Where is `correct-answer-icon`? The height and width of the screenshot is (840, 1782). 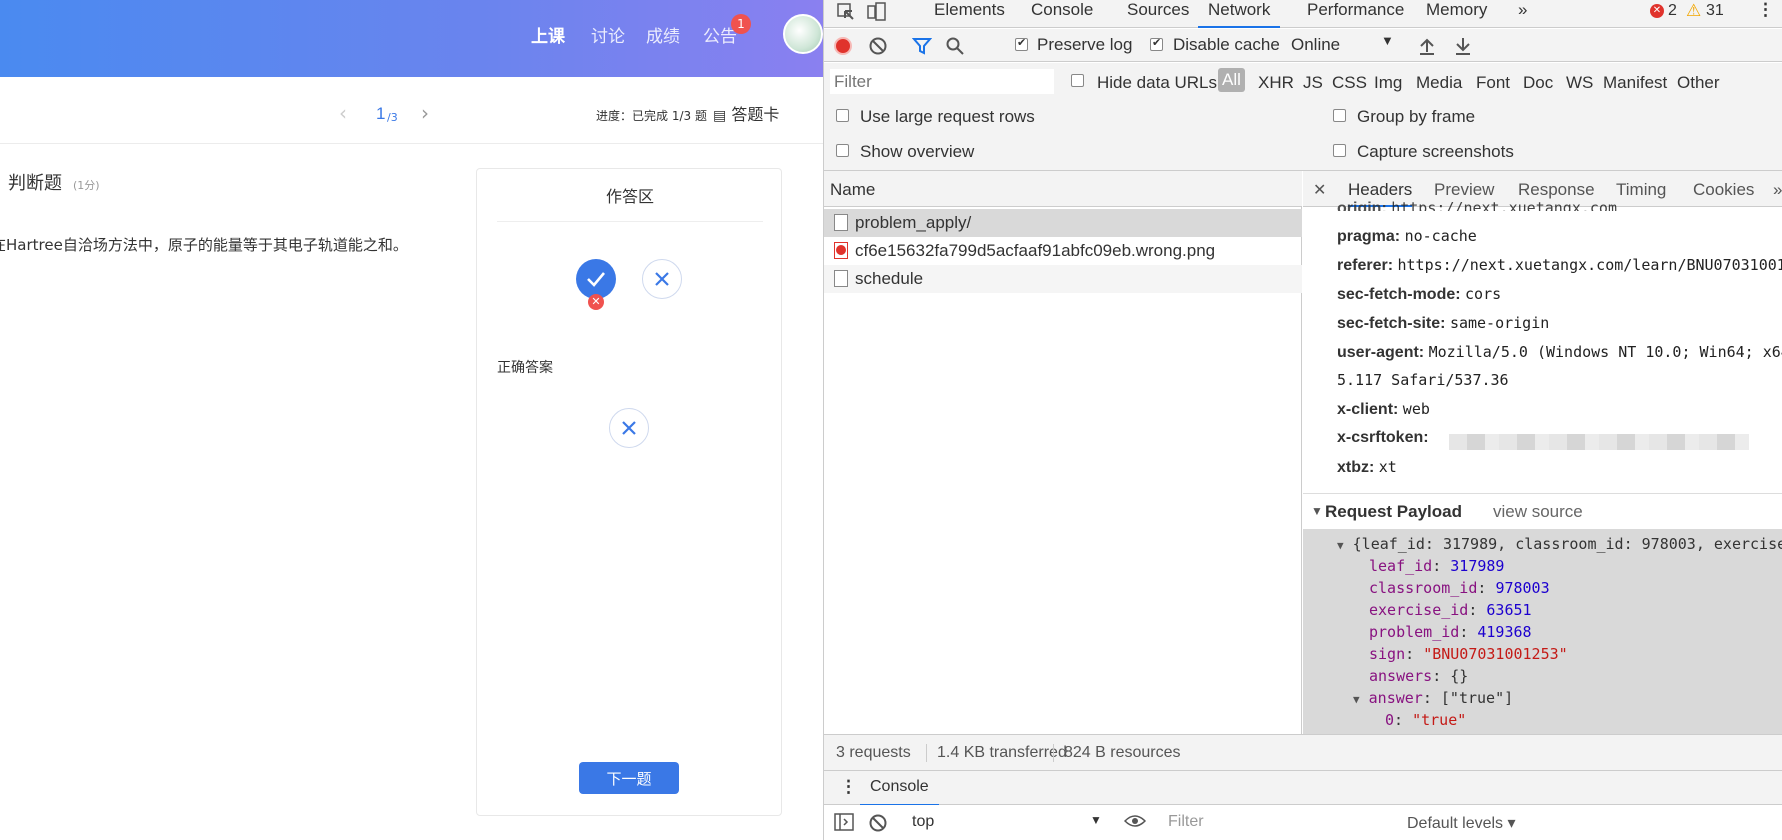 correct-answer-icon is located at coordinates (629, 428).